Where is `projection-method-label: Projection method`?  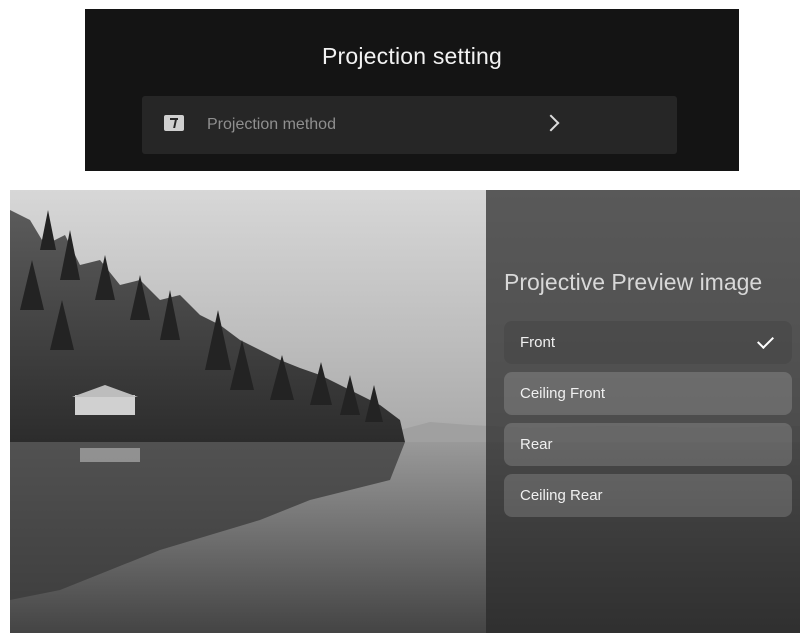 projection-method-label: Projection method is located at coordinates (271, 124).